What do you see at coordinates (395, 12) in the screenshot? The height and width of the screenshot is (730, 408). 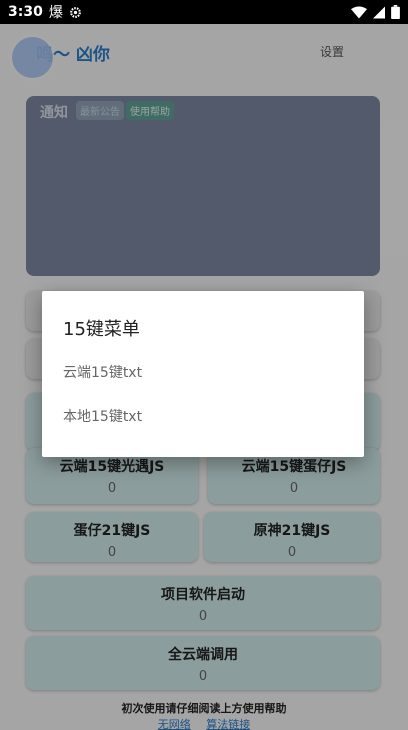 I see `battery-icon` at bounding box center [395, 12].